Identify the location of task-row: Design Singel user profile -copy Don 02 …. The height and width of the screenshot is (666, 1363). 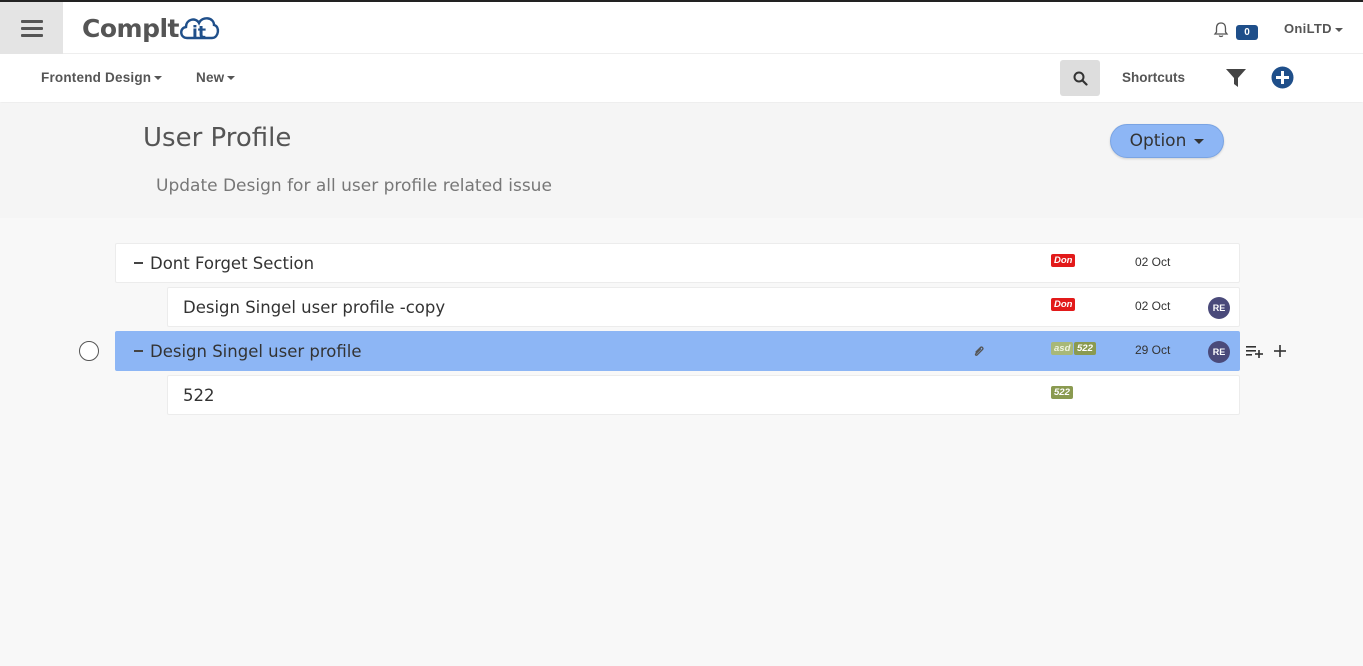
(703, 307).